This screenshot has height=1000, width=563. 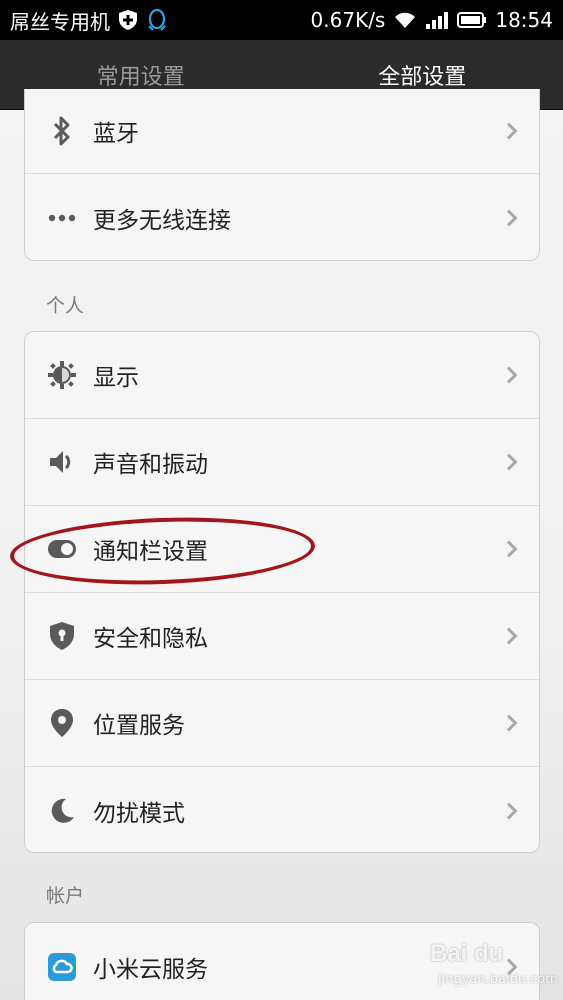 I want to click on section-title-account: 帐户, so click(x=65, y=896).